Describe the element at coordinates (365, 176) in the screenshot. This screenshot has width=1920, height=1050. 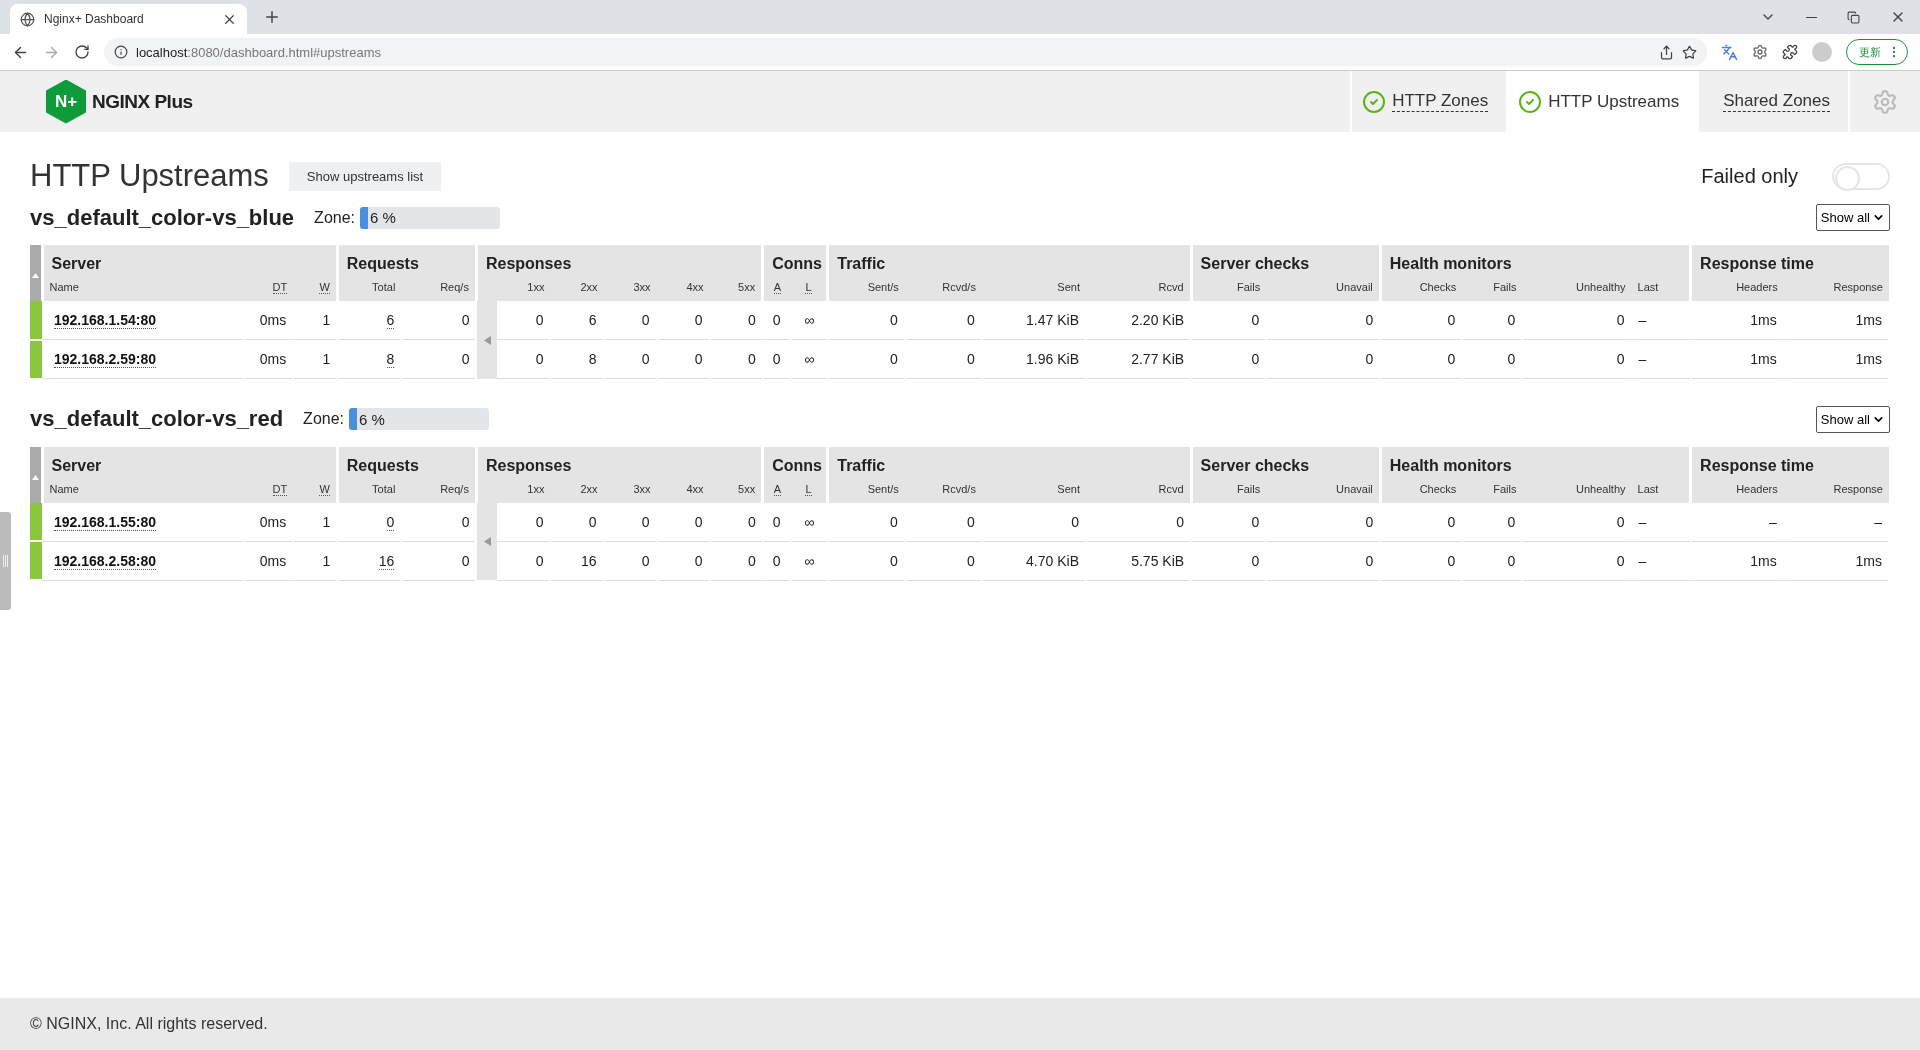
I see `show-upstreams-list-button: Show upstreams list` at that location.